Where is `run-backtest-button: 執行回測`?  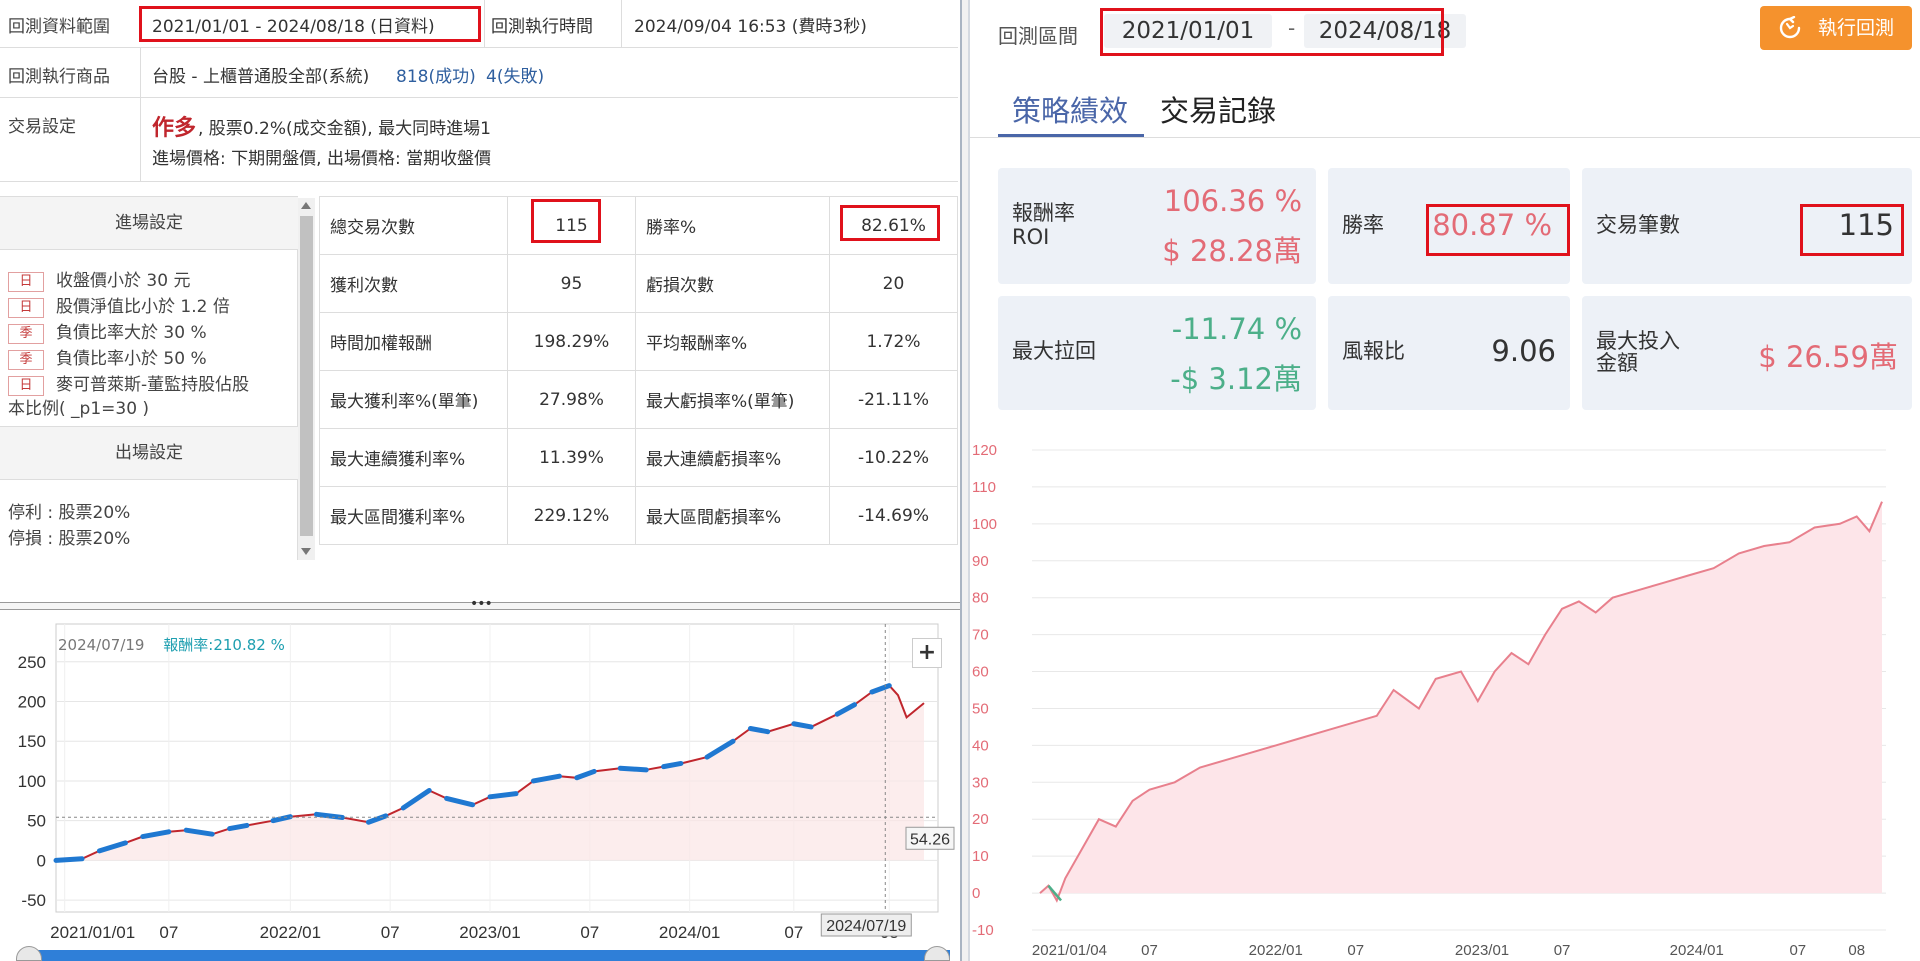 run-backtest-button: 執行回測 is located at coordinates (1836, 28).